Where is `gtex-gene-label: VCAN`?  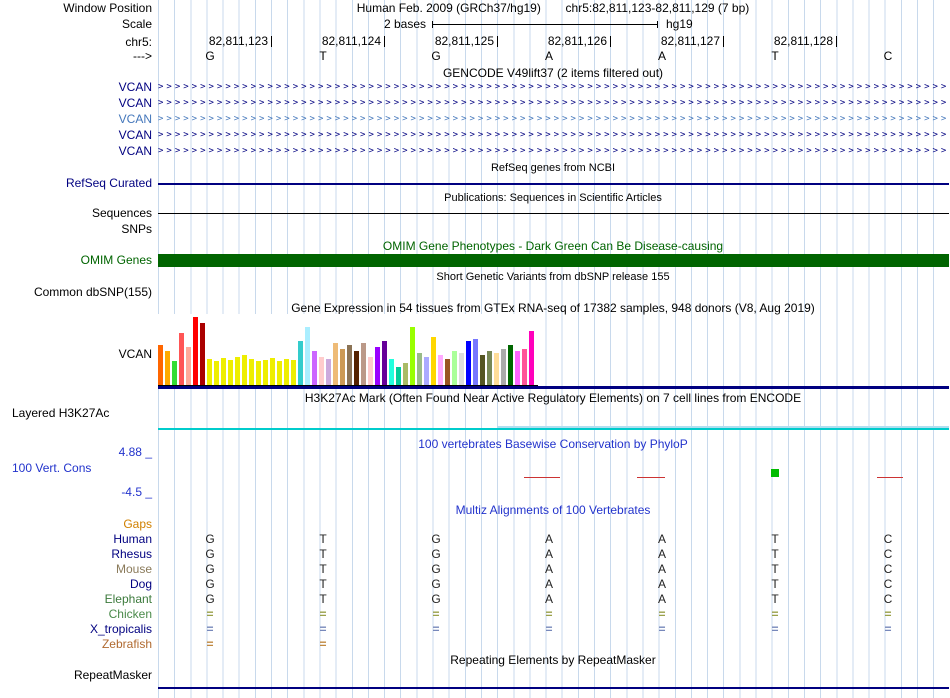
gtex-gene-label: VCAN is located at coordinates (76, 354).